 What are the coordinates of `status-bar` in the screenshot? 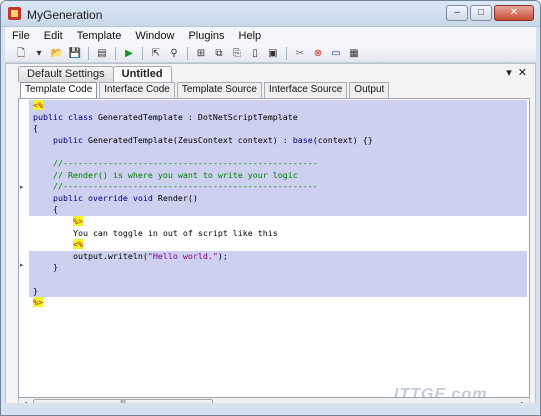 It's located at (270, 409).